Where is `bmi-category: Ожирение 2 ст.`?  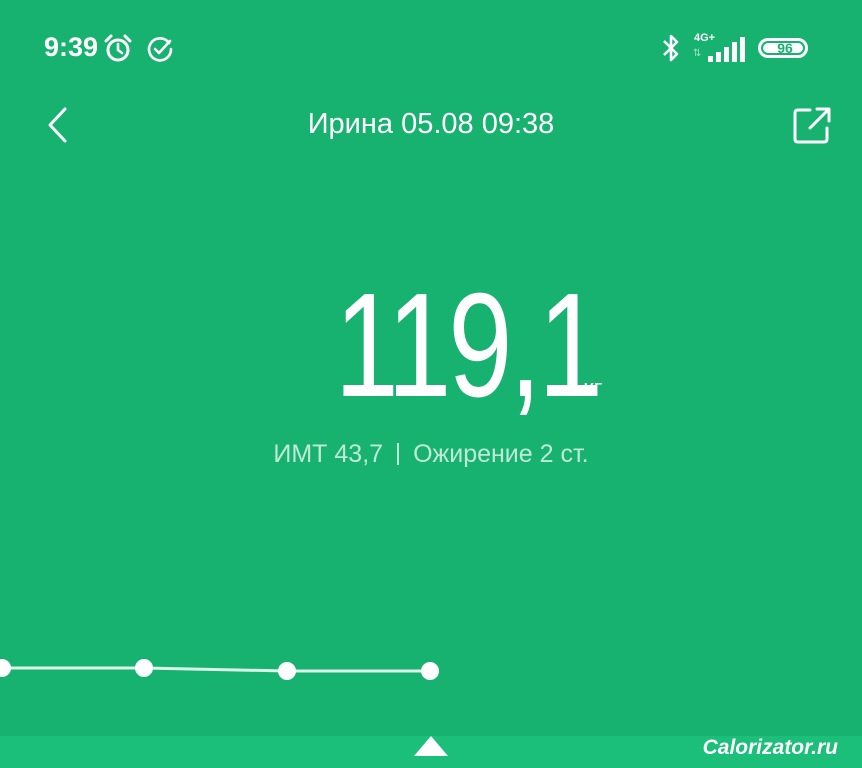 bmi-category: Ожирение 2 ст. is located at coordinates (501, 454).